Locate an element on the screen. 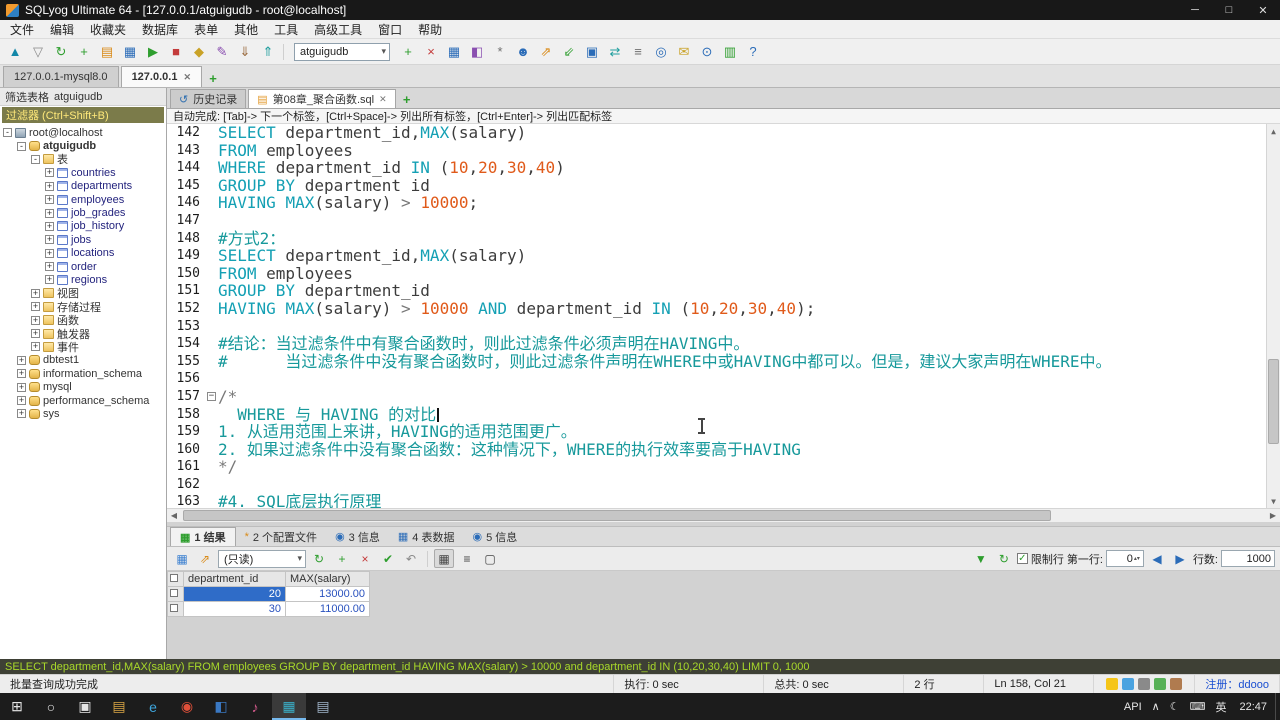  result-grid-icon: ▦ is located at coordinates (182, 558).